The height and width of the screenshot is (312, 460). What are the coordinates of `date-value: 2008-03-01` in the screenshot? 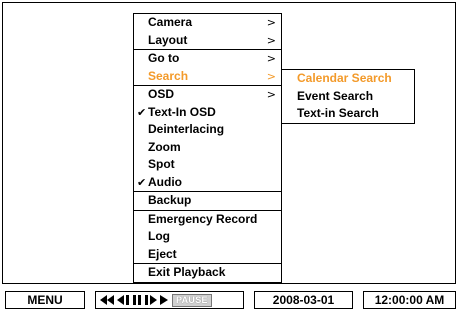 It's located at (303, 300).